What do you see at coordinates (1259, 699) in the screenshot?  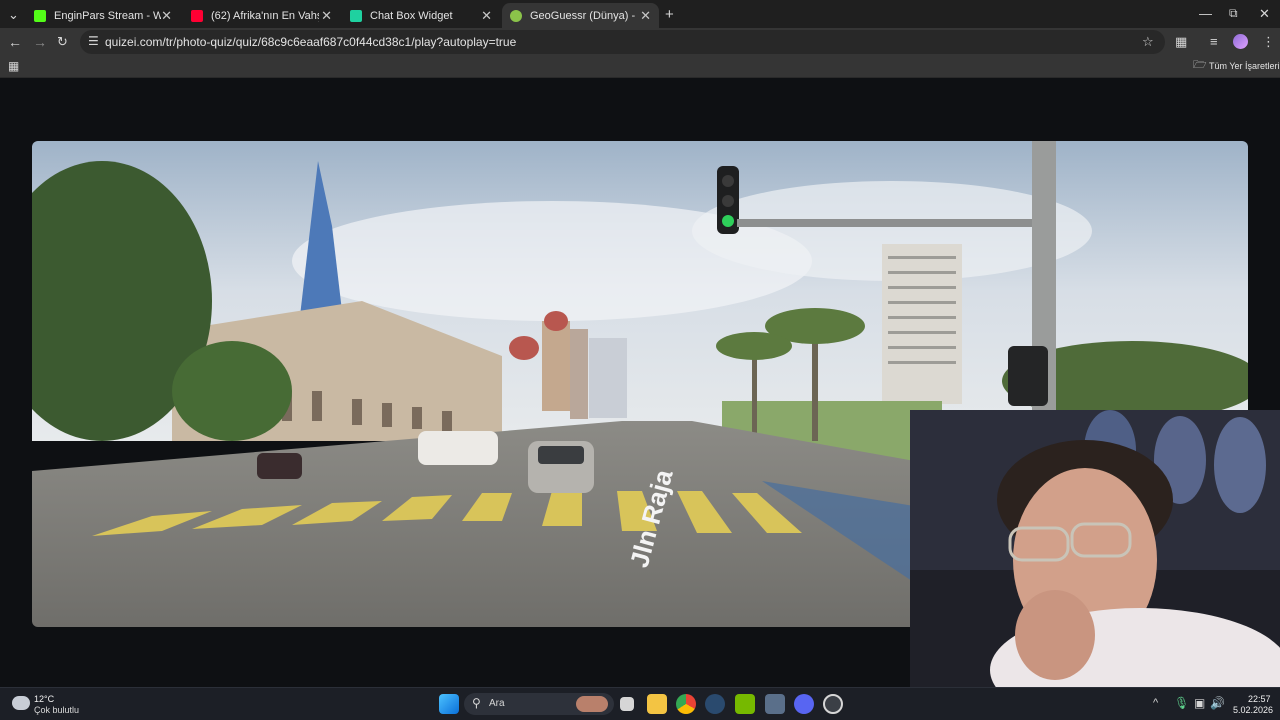 I see `clock-time: 22:57` at bounding box center [1259, 699].